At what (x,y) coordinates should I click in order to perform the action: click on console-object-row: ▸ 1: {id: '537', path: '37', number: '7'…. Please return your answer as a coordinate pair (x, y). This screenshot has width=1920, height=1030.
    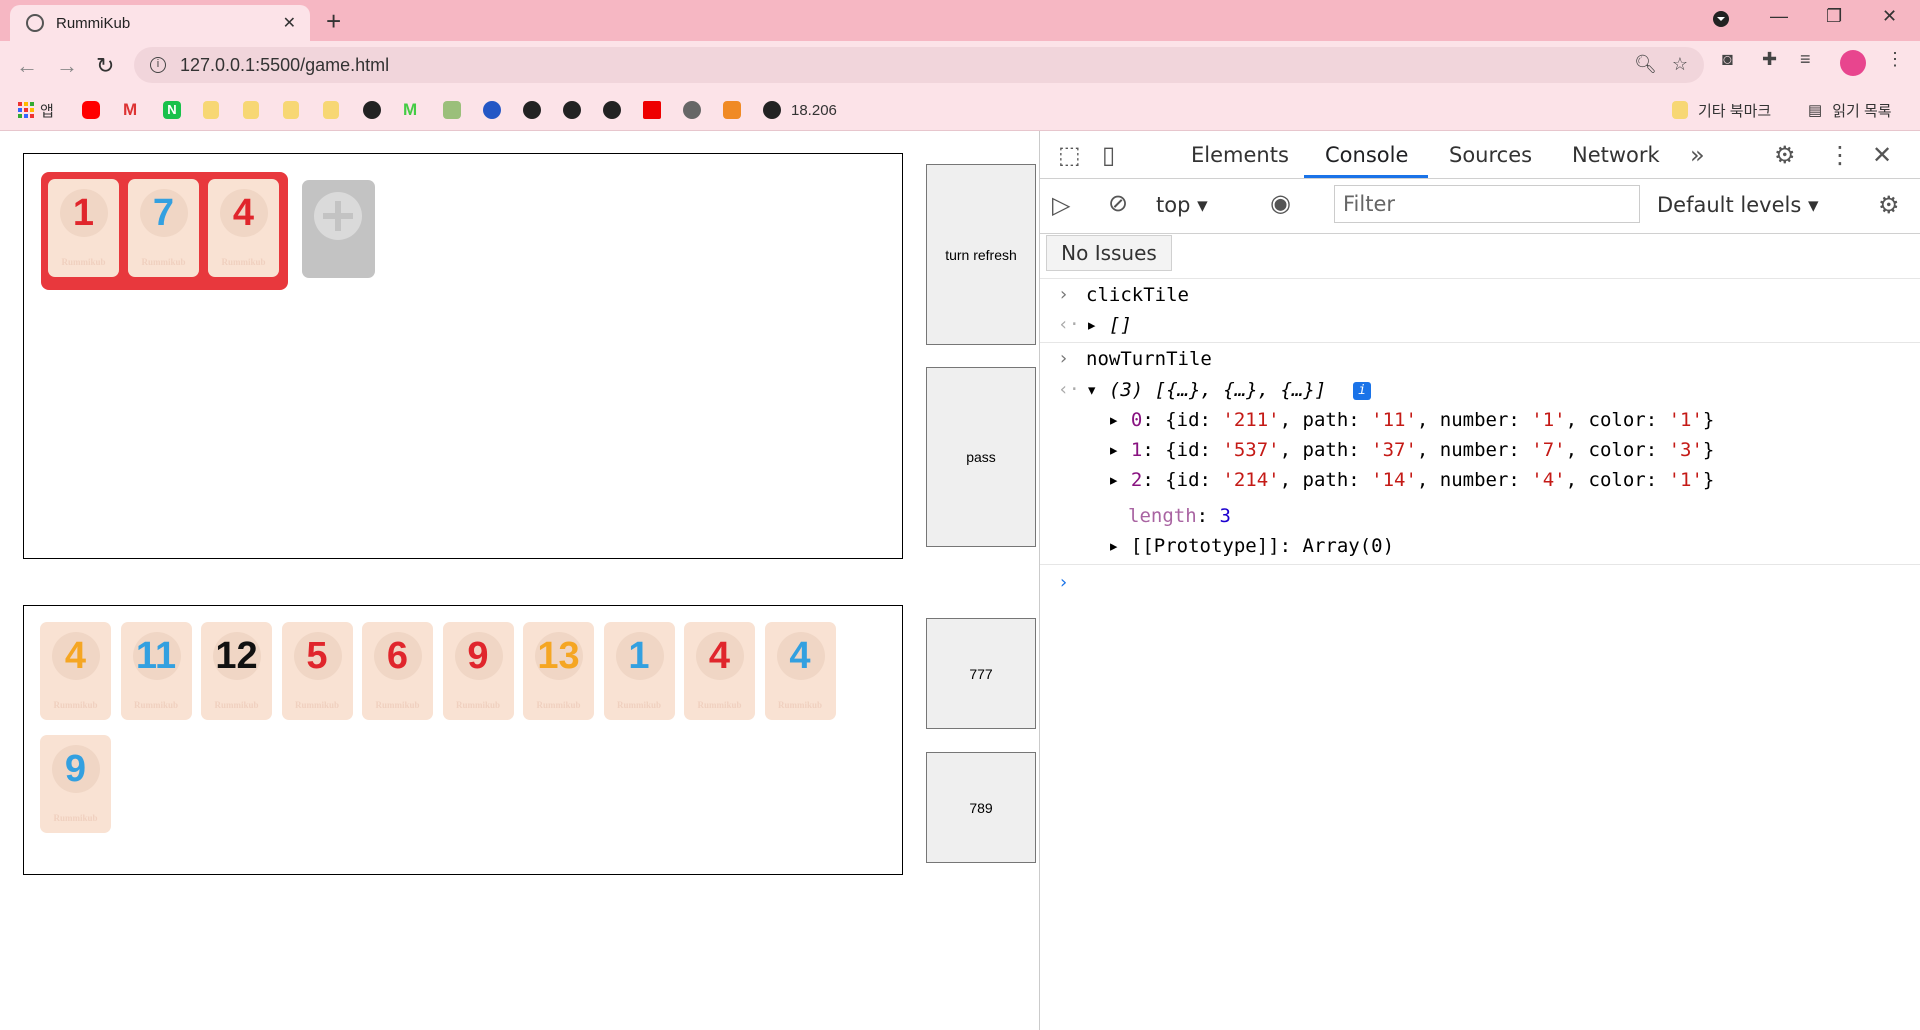
    Looking at the image, I should click on (1480, 450).